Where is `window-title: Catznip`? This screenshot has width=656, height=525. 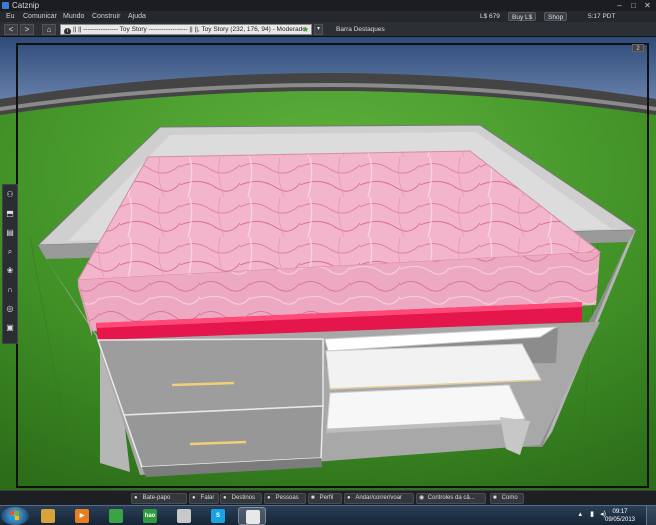 window-title: Catznip is located at coordinates (26, 5).